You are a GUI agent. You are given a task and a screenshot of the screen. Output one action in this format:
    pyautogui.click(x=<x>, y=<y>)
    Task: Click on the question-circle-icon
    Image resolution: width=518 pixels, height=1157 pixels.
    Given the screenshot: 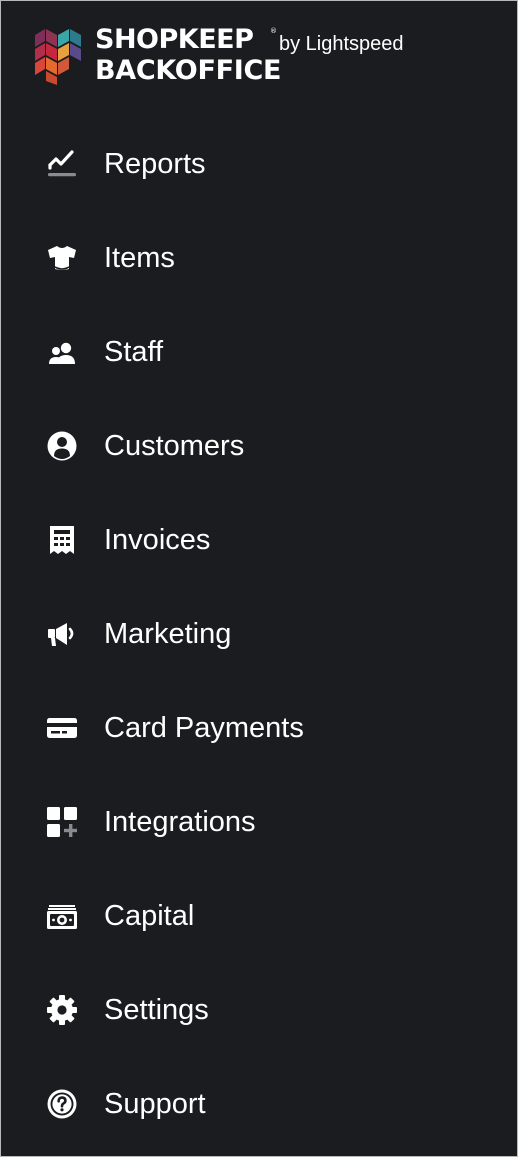 What is the action you would take?
    pyautogui.click(x=62, y=1104)
    